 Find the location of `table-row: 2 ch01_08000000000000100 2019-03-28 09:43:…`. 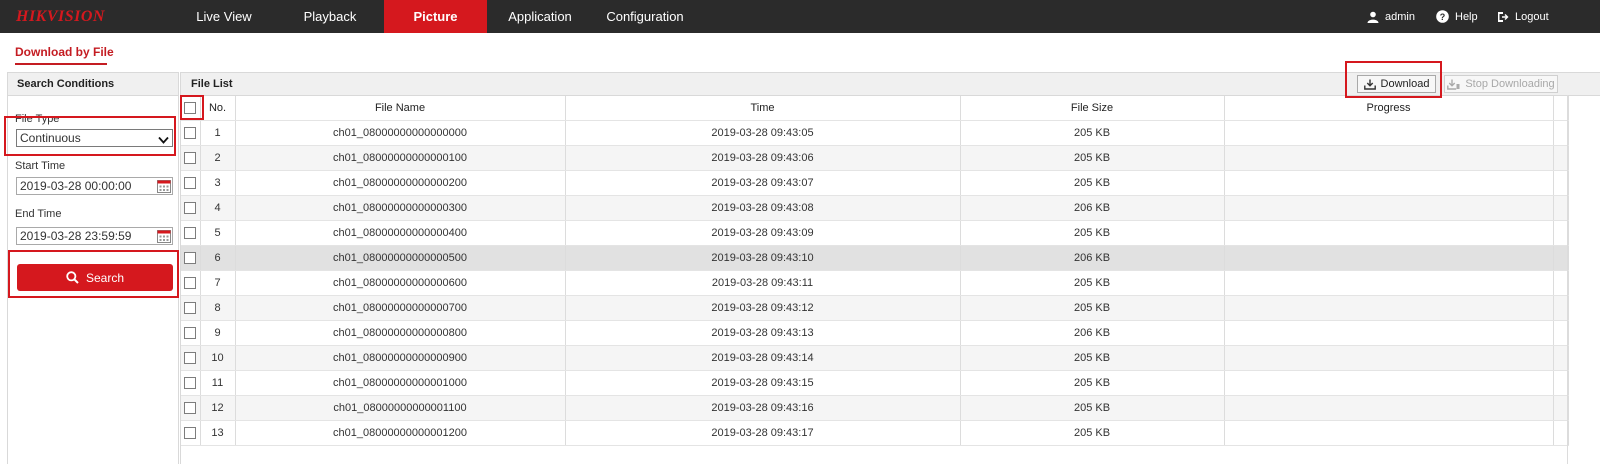

table-row: 2 ch01_08000000000000100 2019-03-28 09:43:… is located at coordinates (875, 158).